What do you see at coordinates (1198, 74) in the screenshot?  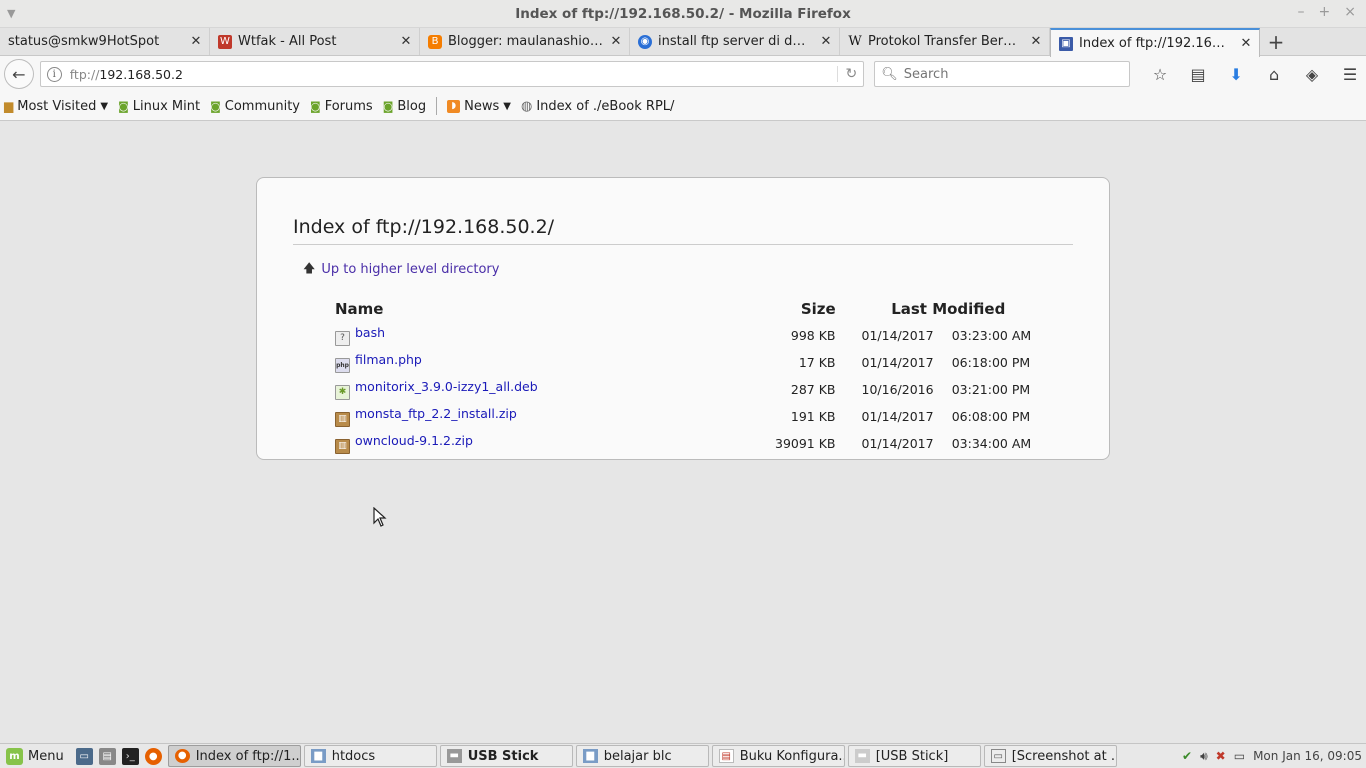 I see `reading-list-icon: ▤` at bounding box center [1198, 74].